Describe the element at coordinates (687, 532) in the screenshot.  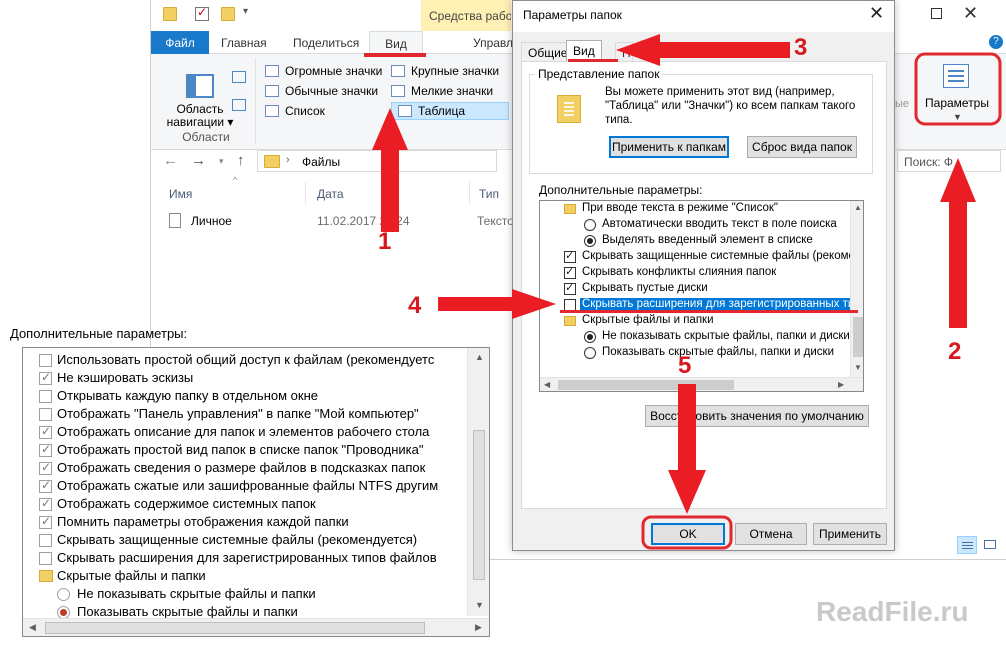
I see `highlight-ok-button` at that location.